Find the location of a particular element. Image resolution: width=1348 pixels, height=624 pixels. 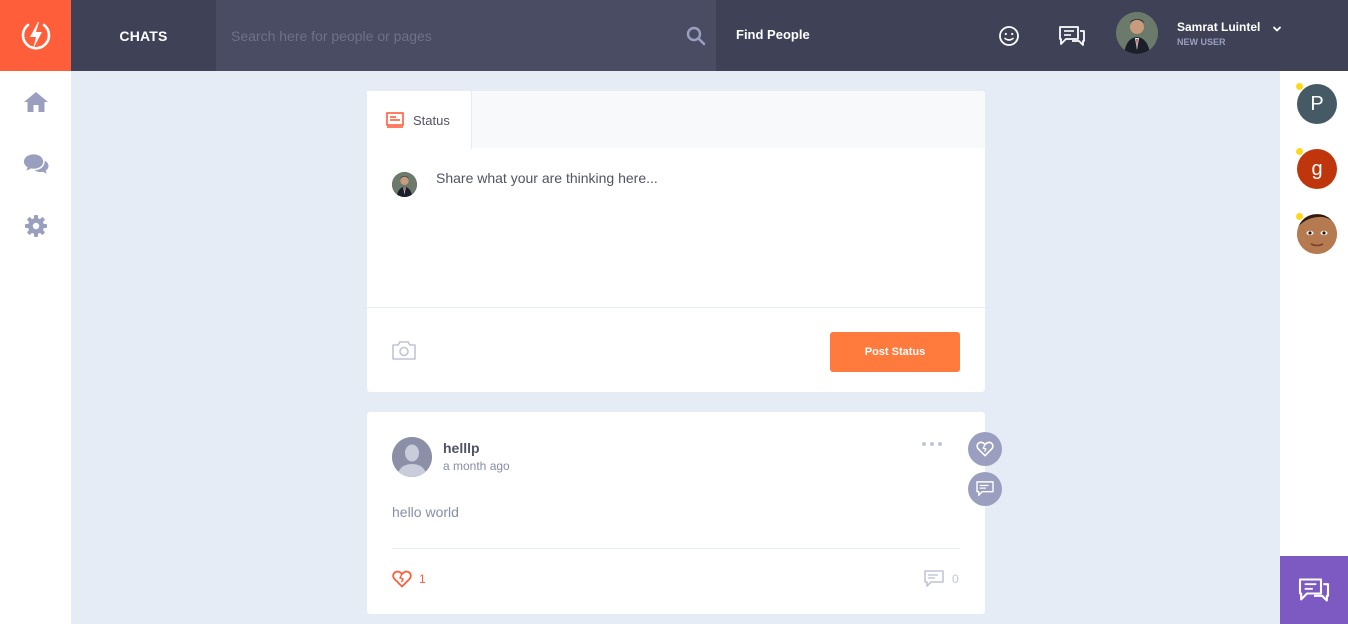

like-count: 1 is located at coordinates (422, 579).